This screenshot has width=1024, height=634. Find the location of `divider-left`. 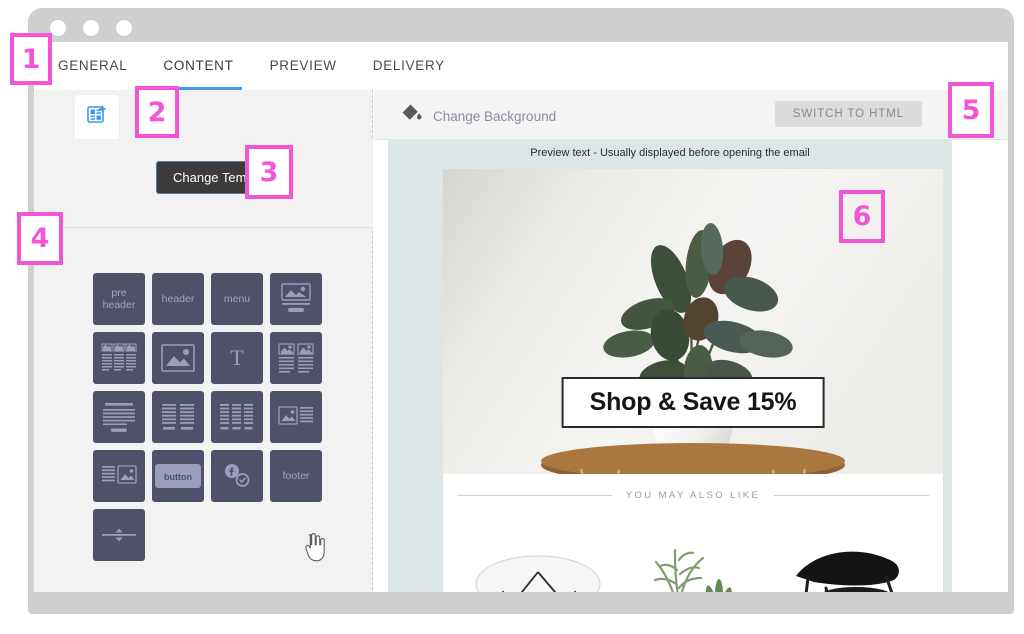

divider-left is located at coordinates (534, 495).